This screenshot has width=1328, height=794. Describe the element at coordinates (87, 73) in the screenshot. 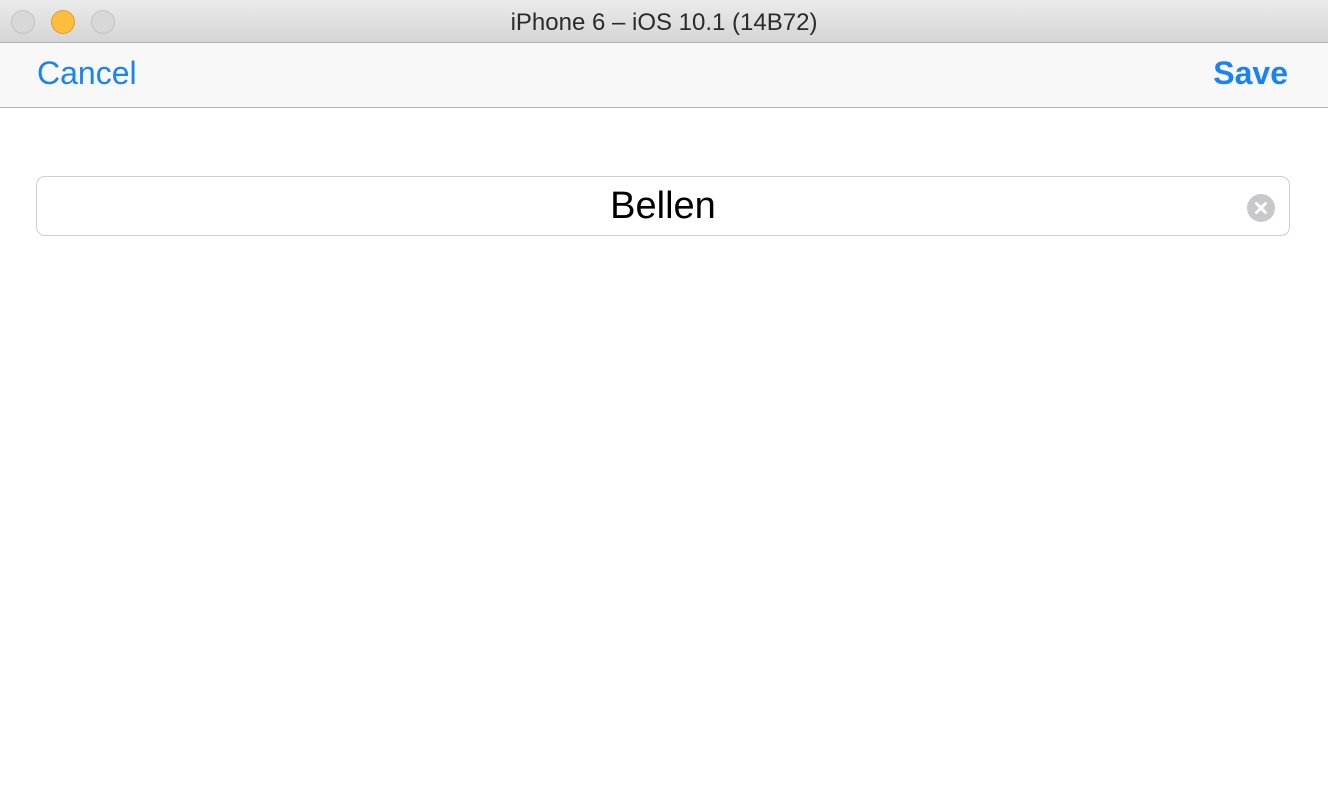

I see `cancel-button: Cancel` at that location.